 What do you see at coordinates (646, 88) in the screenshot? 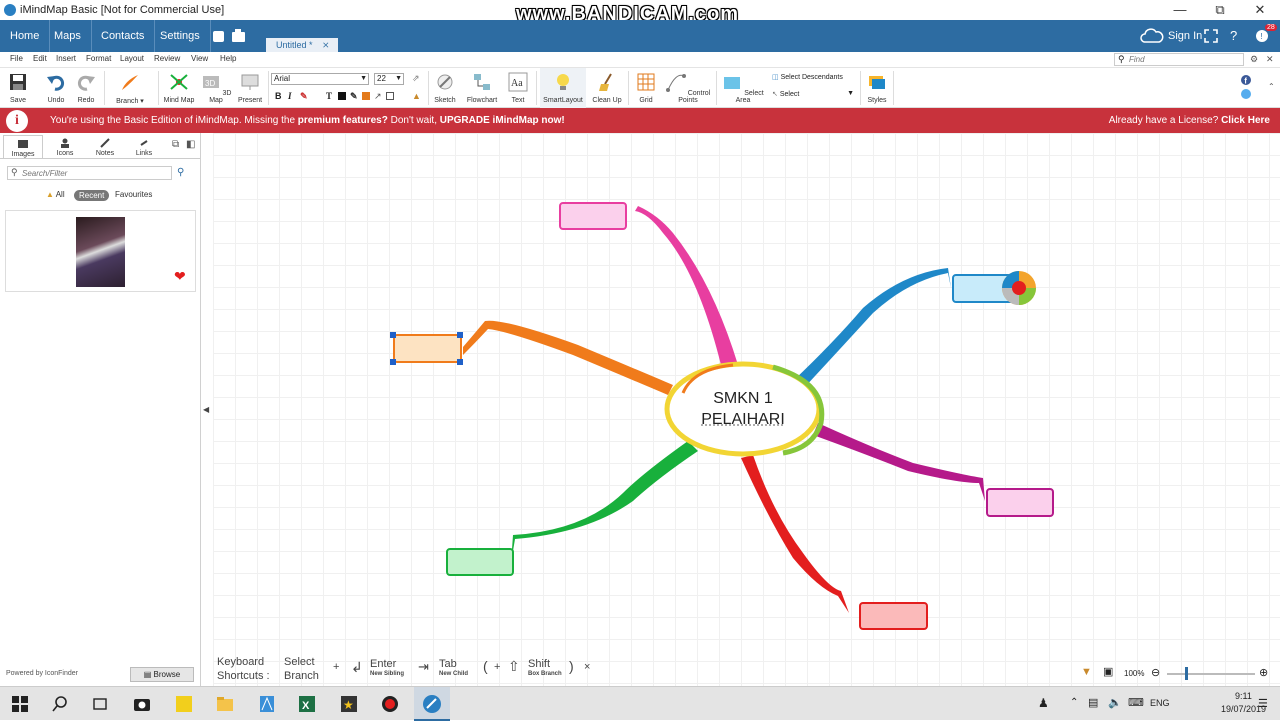
I see `grid-button: Grid` at bounding box center [646, 88].